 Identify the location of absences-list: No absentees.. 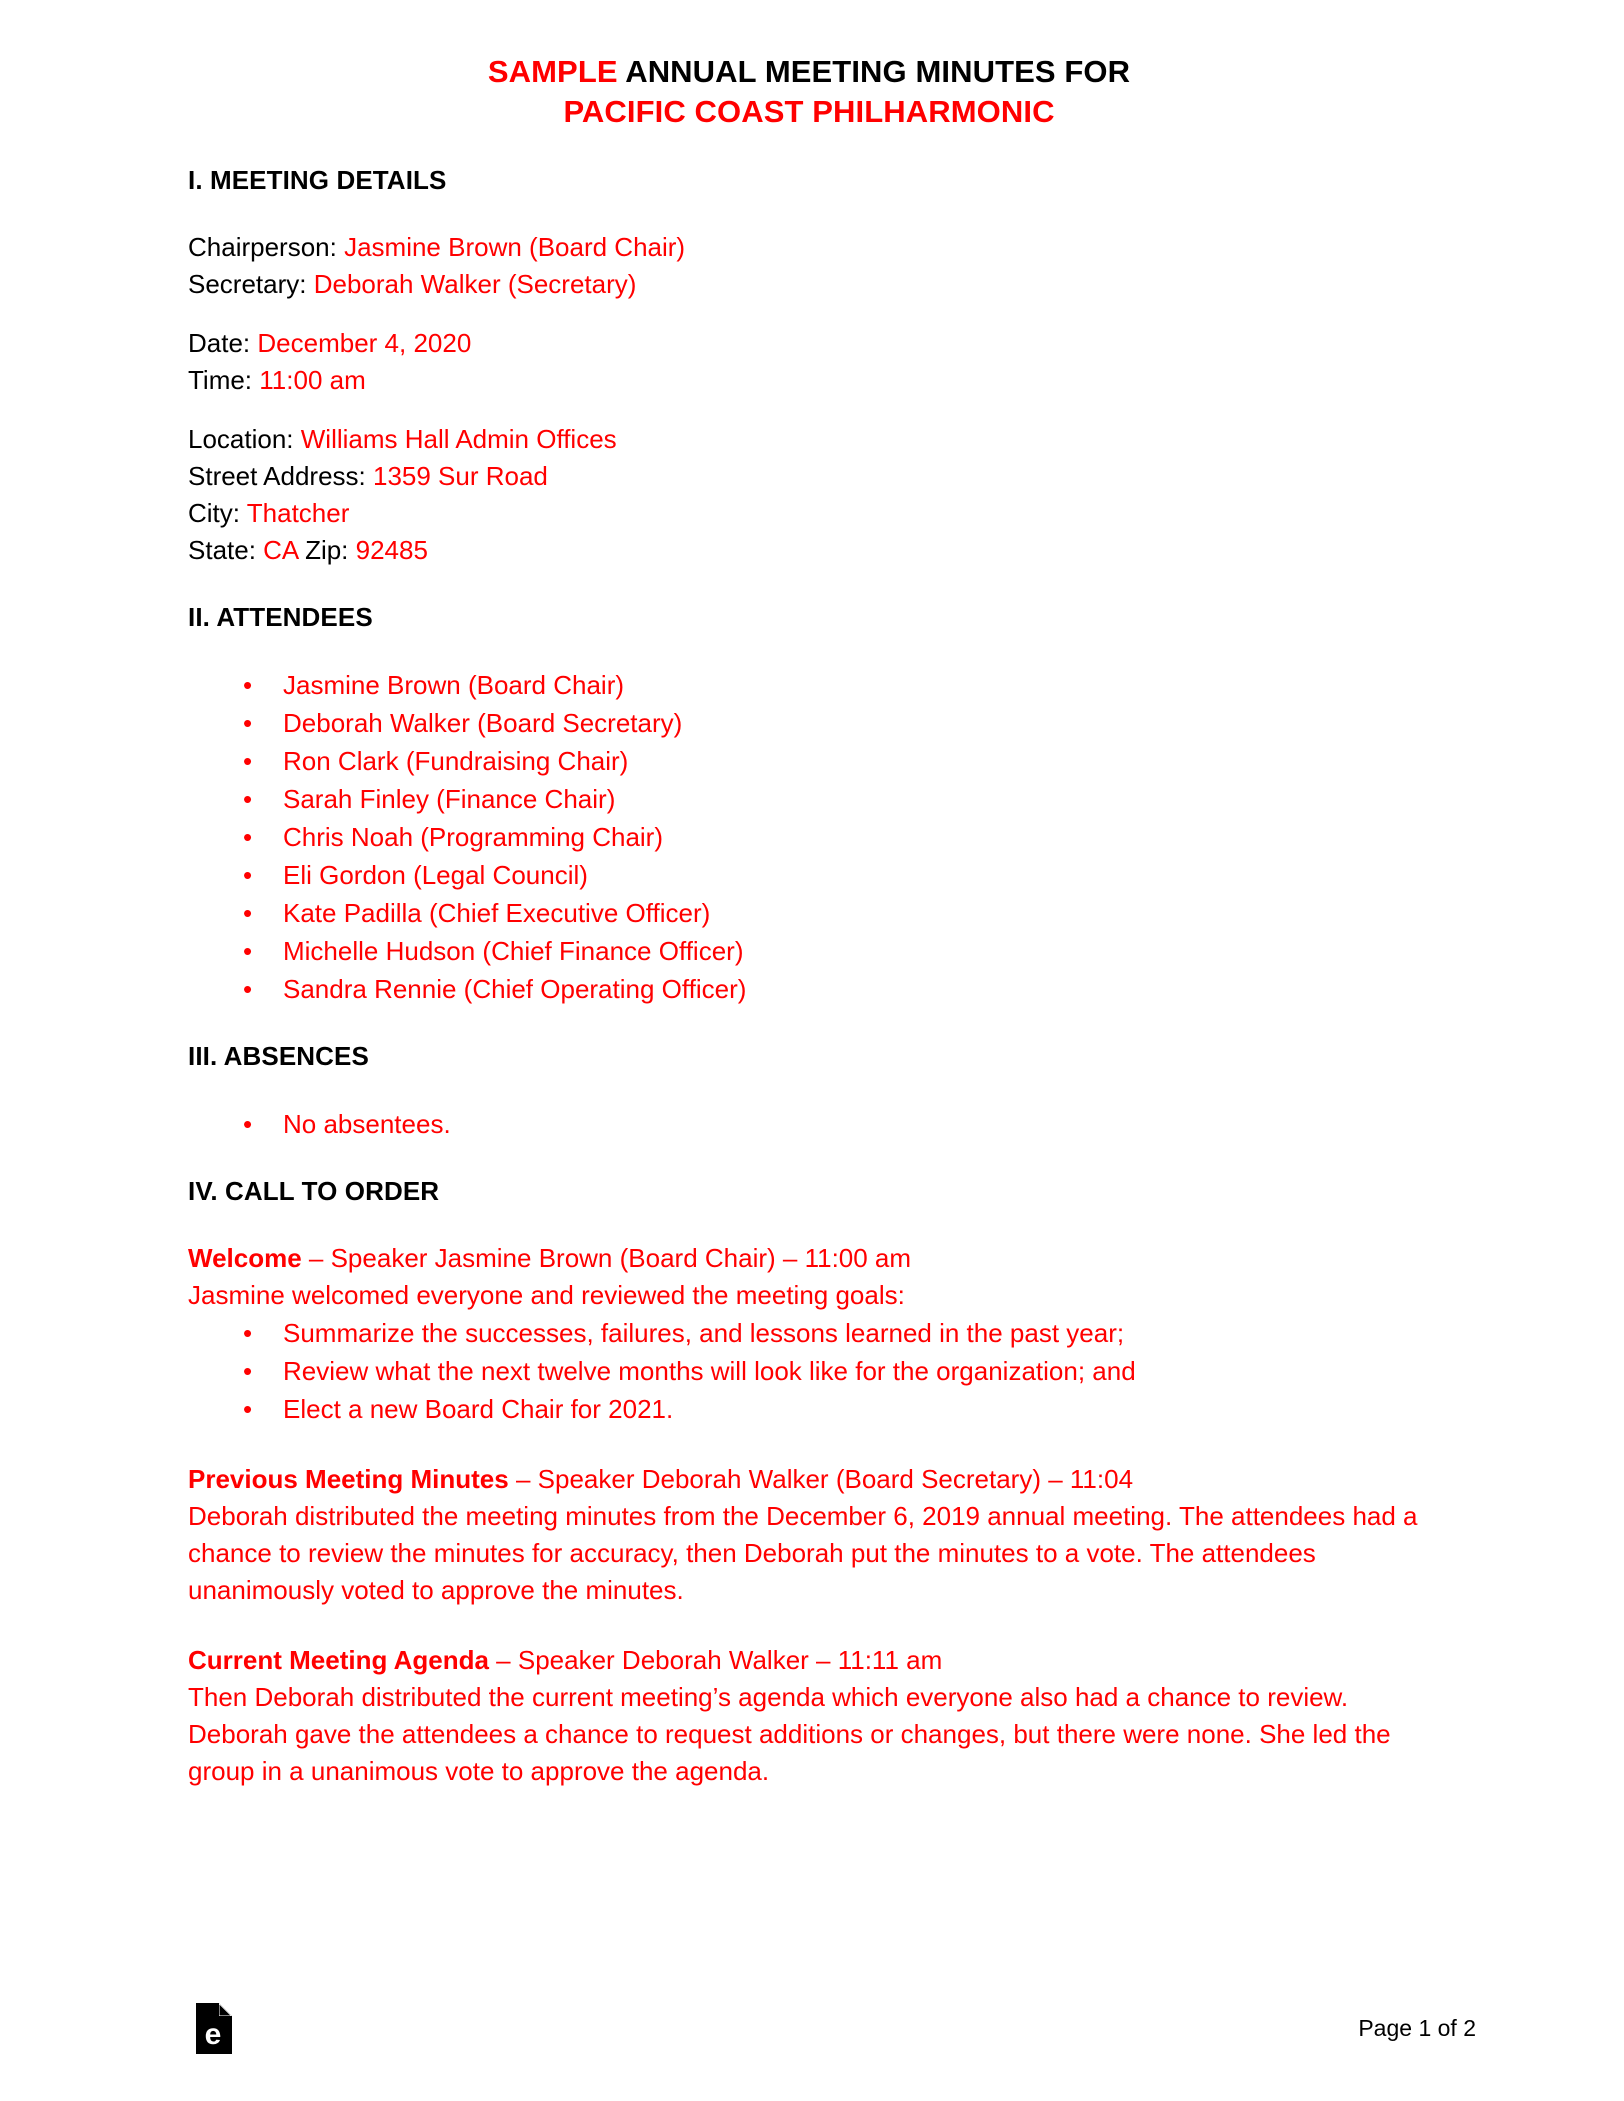
(813, 1124).